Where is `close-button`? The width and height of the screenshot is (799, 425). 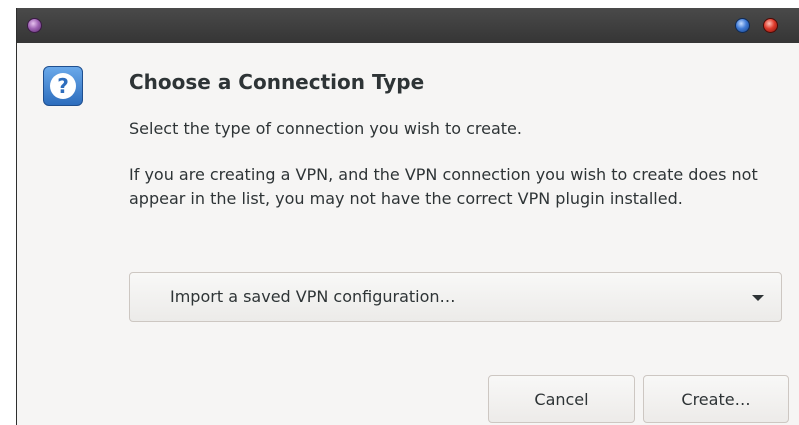
close-button is located at coordinates (770, 25).